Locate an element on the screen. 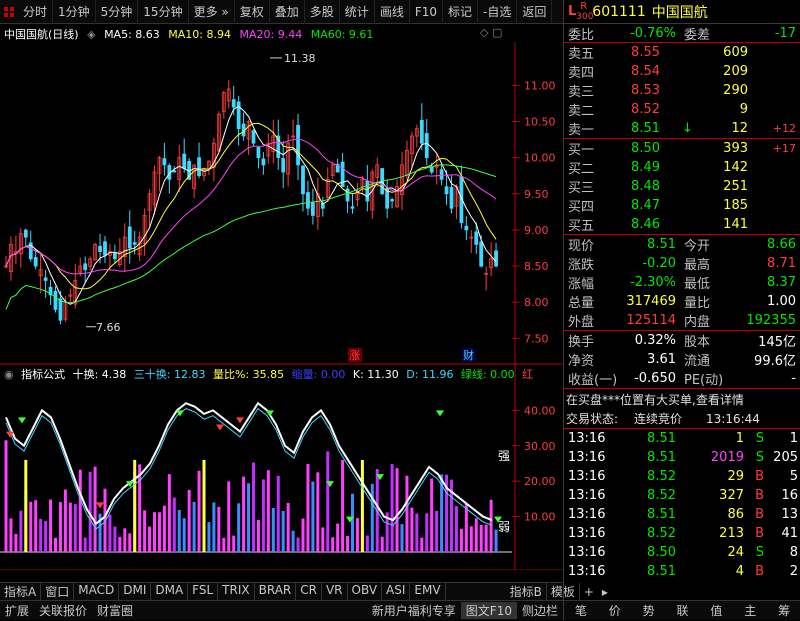 The image size is (800, 621). f10-button: 图文F10 is located at coordinates (488, 610).